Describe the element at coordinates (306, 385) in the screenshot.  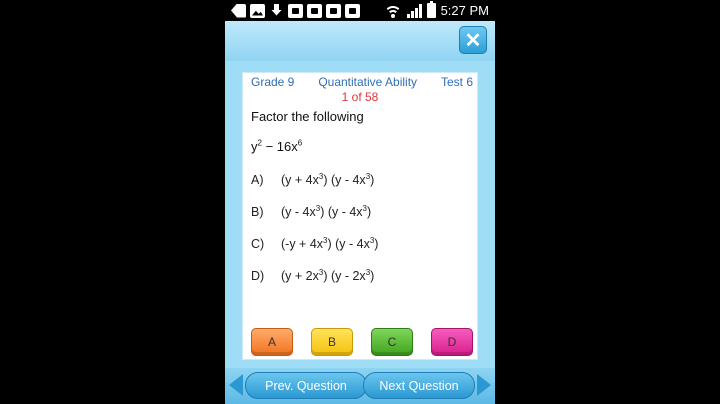
I see `prev-question-button: Prev. Question` at that location.